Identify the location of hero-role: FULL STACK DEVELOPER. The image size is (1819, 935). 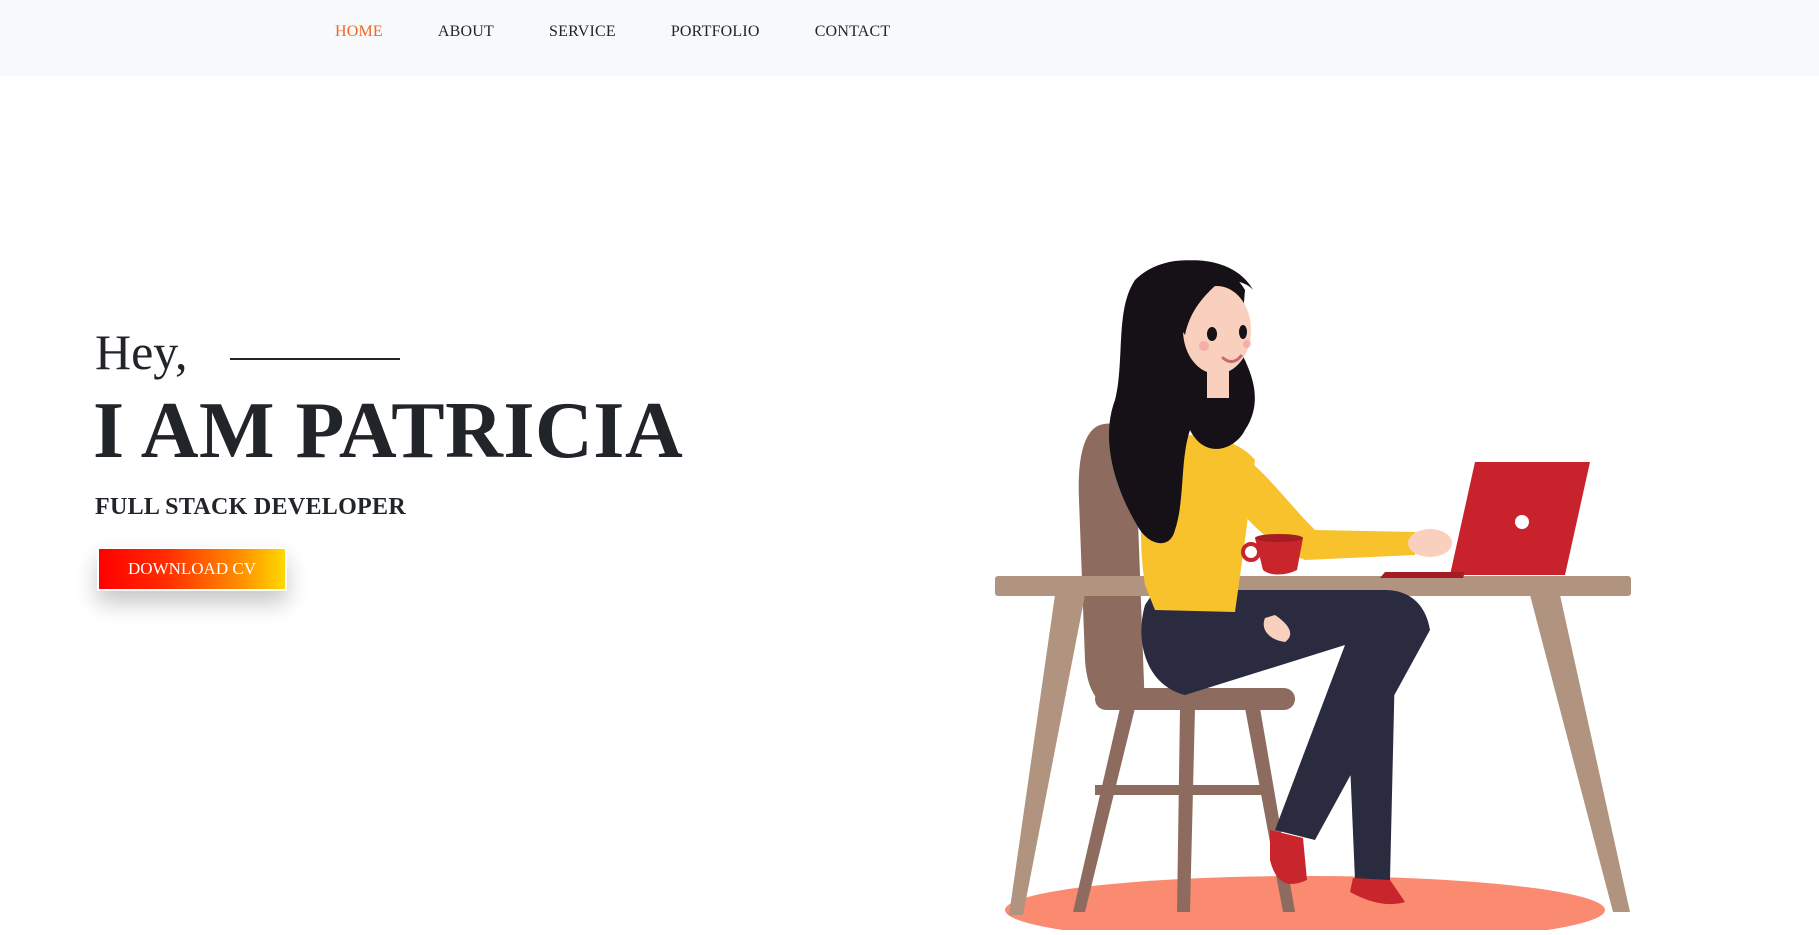
(250, 507).